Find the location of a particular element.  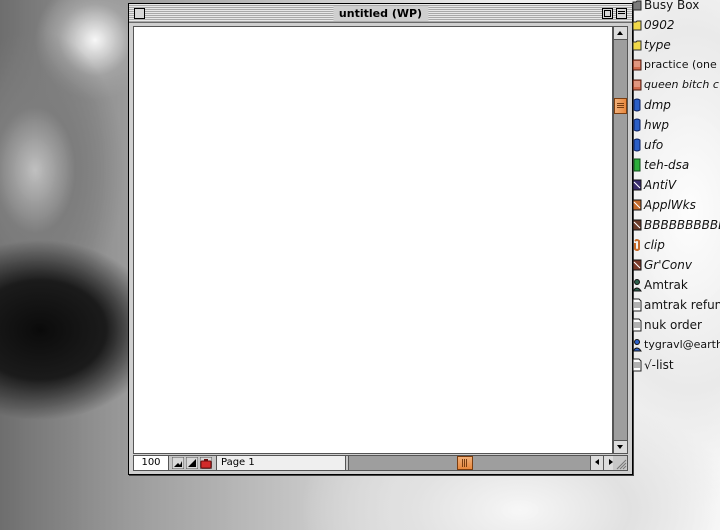

horizontal-scroll-thumb is located at coordinates (465, 463).